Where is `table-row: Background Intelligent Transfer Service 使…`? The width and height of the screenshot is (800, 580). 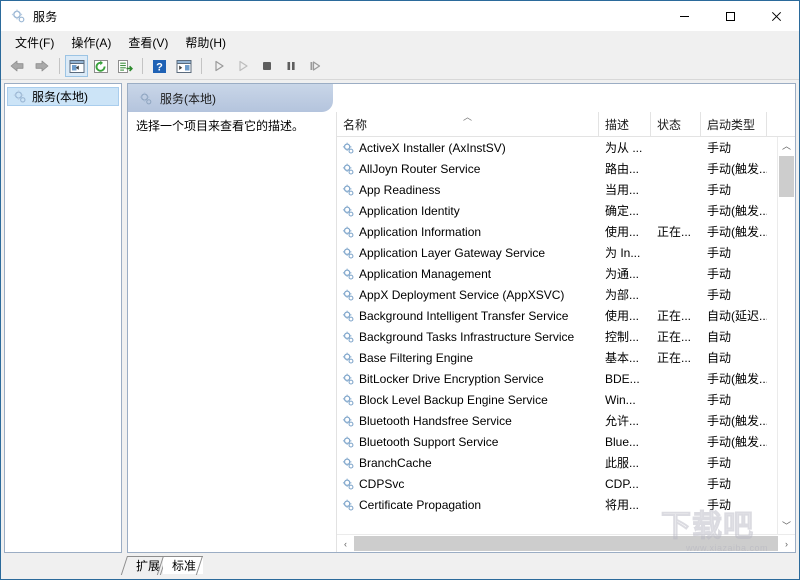
table-row: Background Intelligent Transfer Service 使… is located at coordinates (566, 315).